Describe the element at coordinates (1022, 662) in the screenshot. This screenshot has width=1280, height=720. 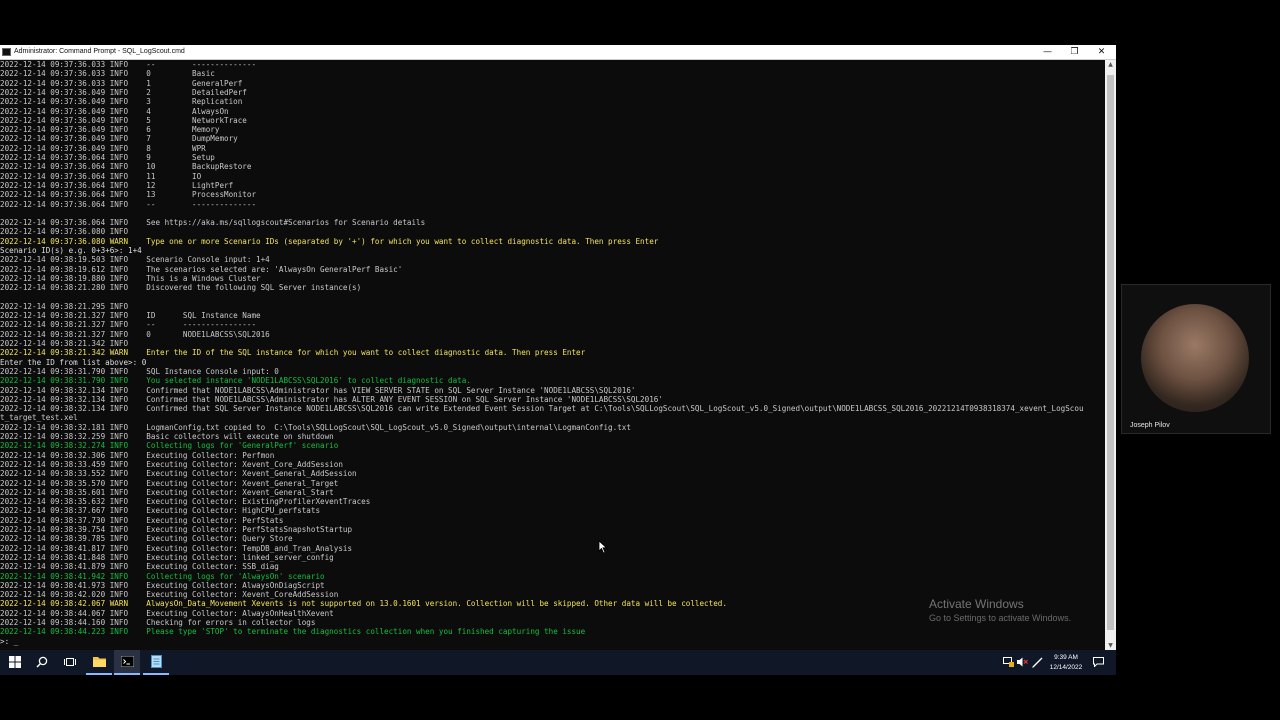
I see `speaker-mute-icon` at that location.